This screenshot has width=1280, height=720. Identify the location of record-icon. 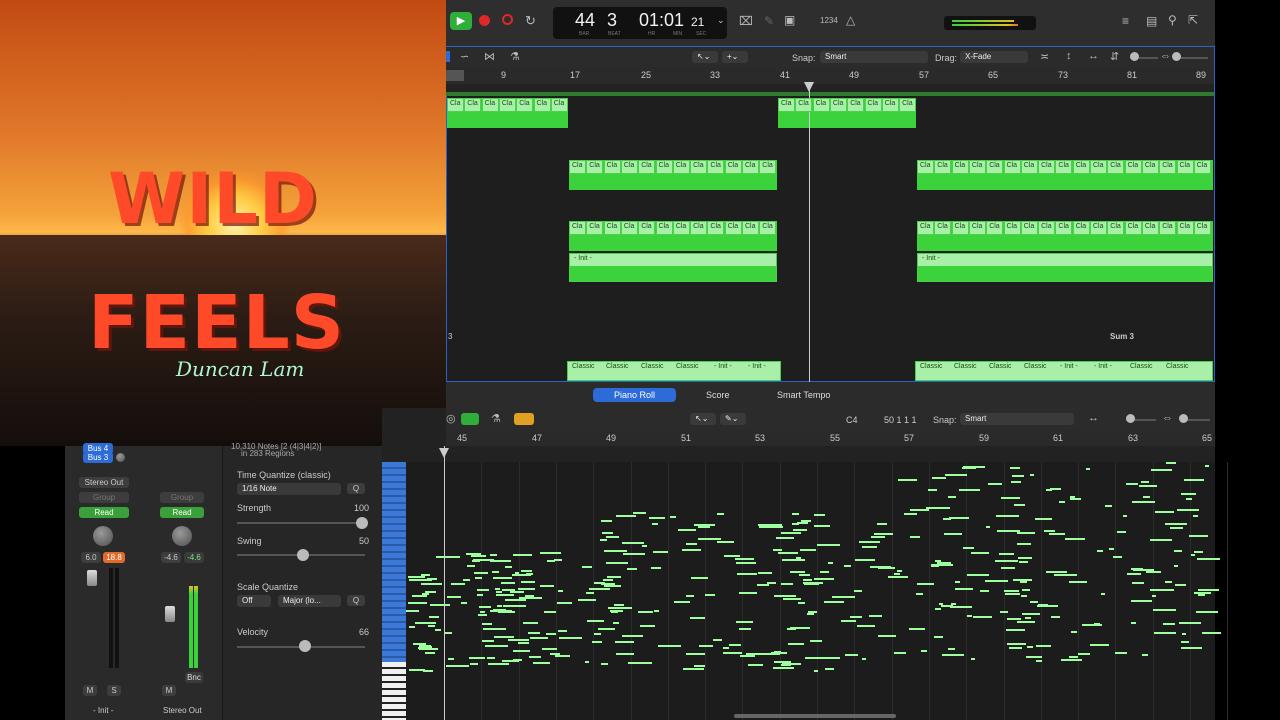
(484, 20).